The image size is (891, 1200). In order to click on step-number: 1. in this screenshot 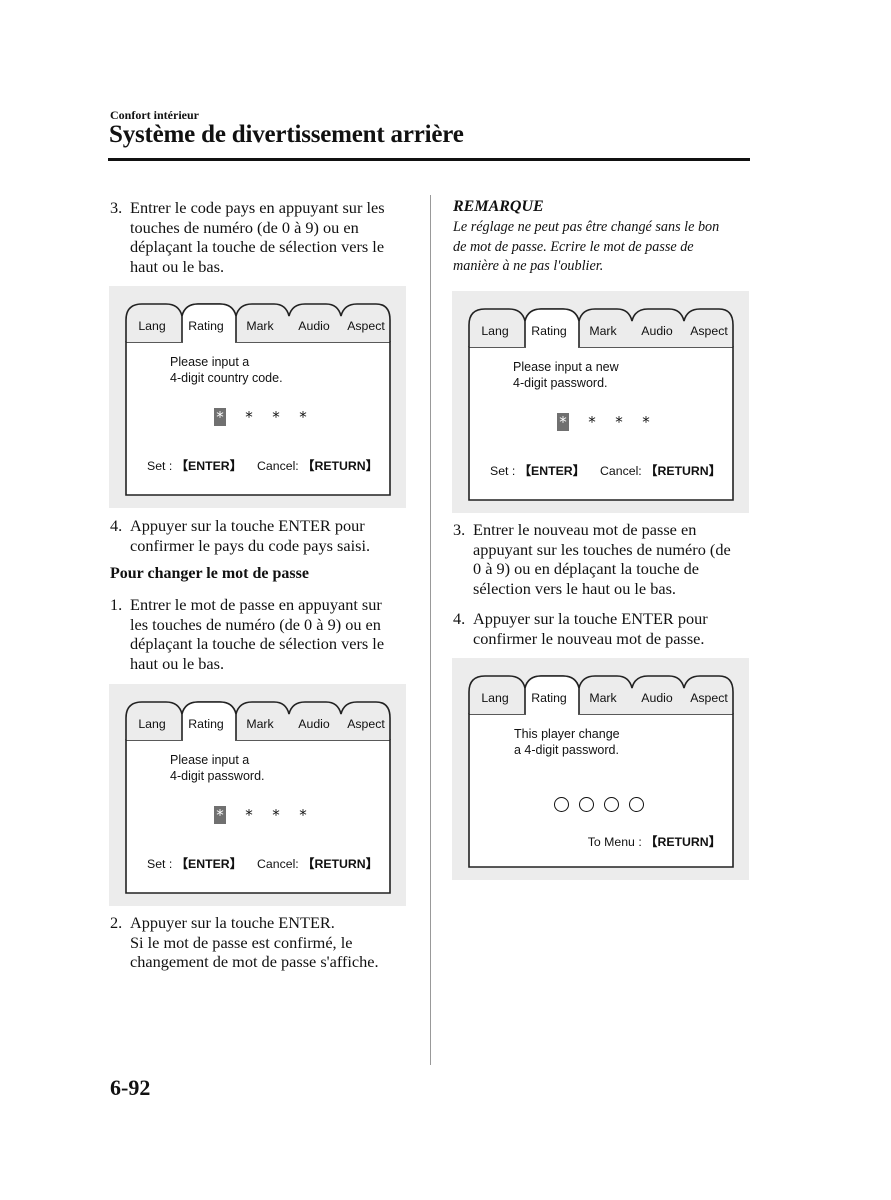, I will do `click(116, 604)`.